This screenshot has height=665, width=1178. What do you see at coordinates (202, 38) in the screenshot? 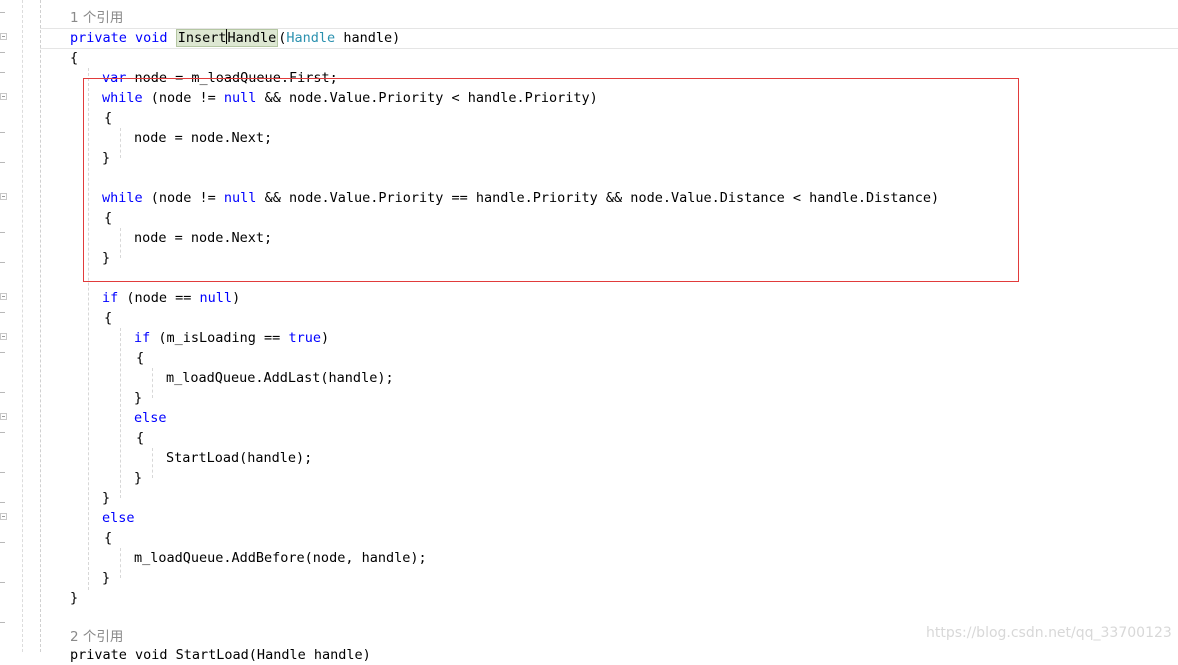
I see `method-name-part: Insert` at bounding box center [202, 38].